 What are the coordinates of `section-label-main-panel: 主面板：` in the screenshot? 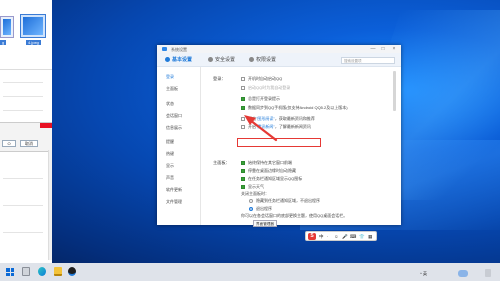 It's located at (221, 162).